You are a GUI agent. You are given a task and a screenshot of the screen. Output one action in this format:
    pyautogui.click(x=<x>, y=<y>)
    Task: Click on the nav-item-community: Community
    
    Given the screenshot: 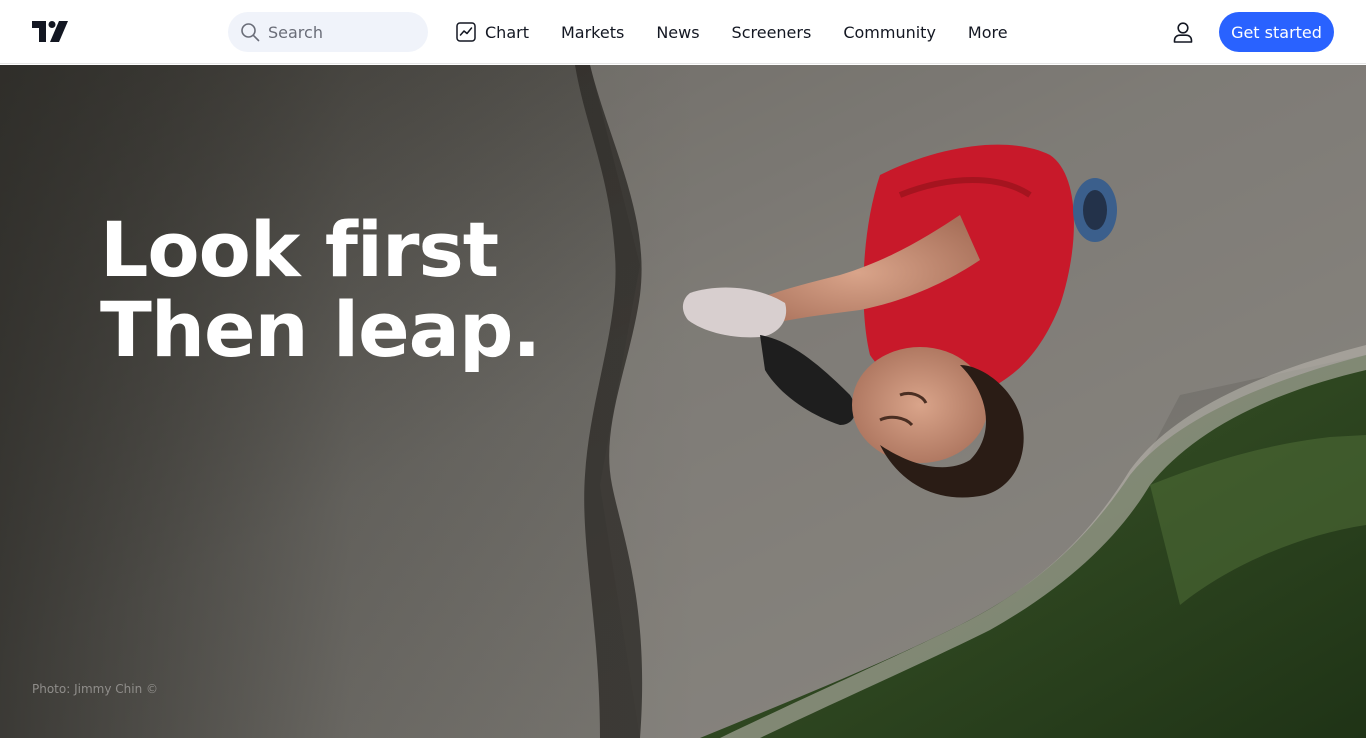 What is the action you would take?
    pyautogui.click(x=889, y=32)
    